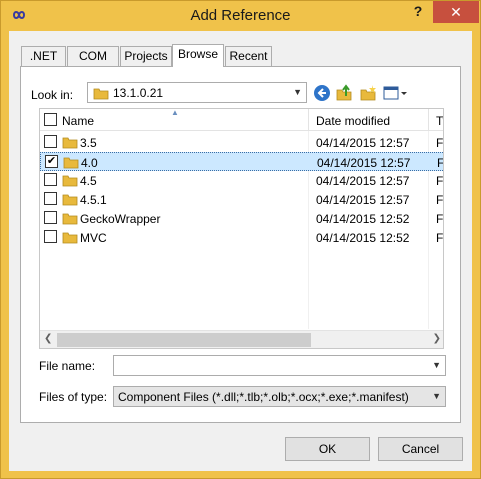  Describe the element at coordinates (67, 366) in the screenshot. I see `file-name-label: File name:` at that location.